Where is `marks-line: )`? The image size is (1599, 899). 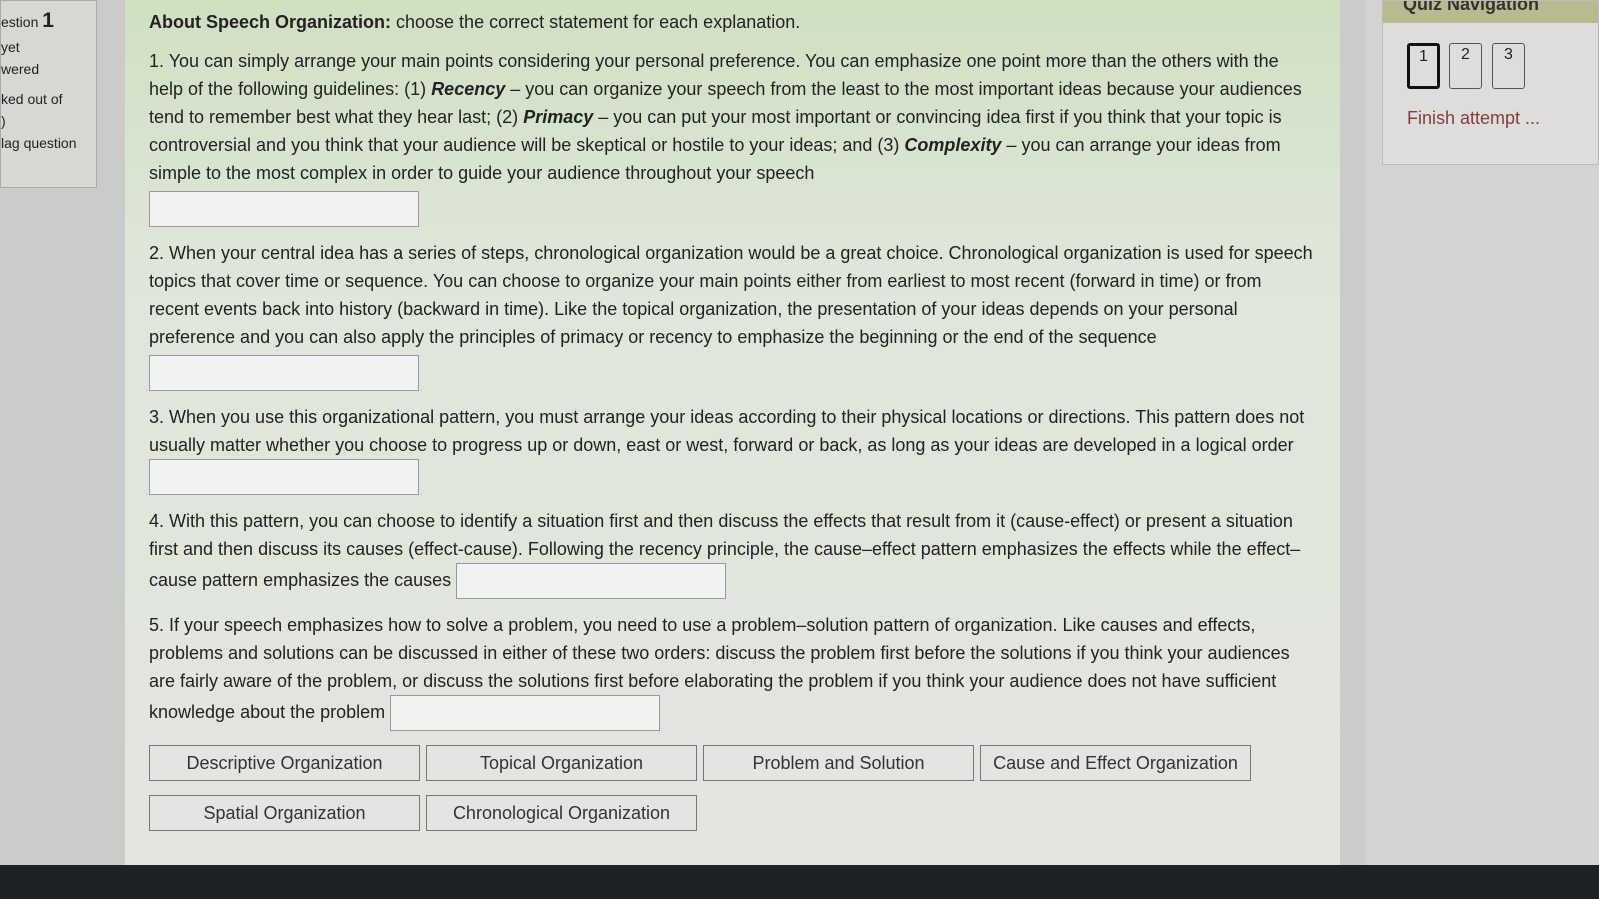 marks-line: ) is located at coordinates (3, 121).